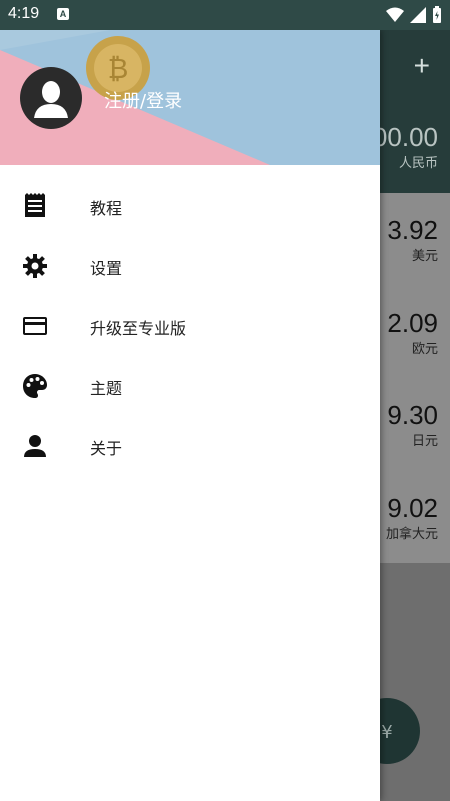 This screenshot has width=450, height=801. Describe the element at coordinates (35, 205) in the screenshot. I see `receipt-icon` at that location.